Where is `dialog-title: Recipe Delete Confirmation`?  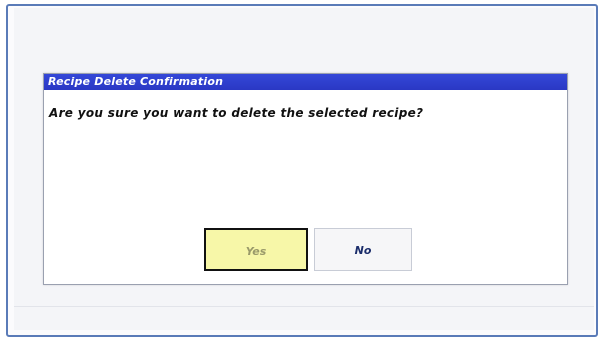
dialog-title: Recipe Delete Confirmation is located at coordinates (305, 82).